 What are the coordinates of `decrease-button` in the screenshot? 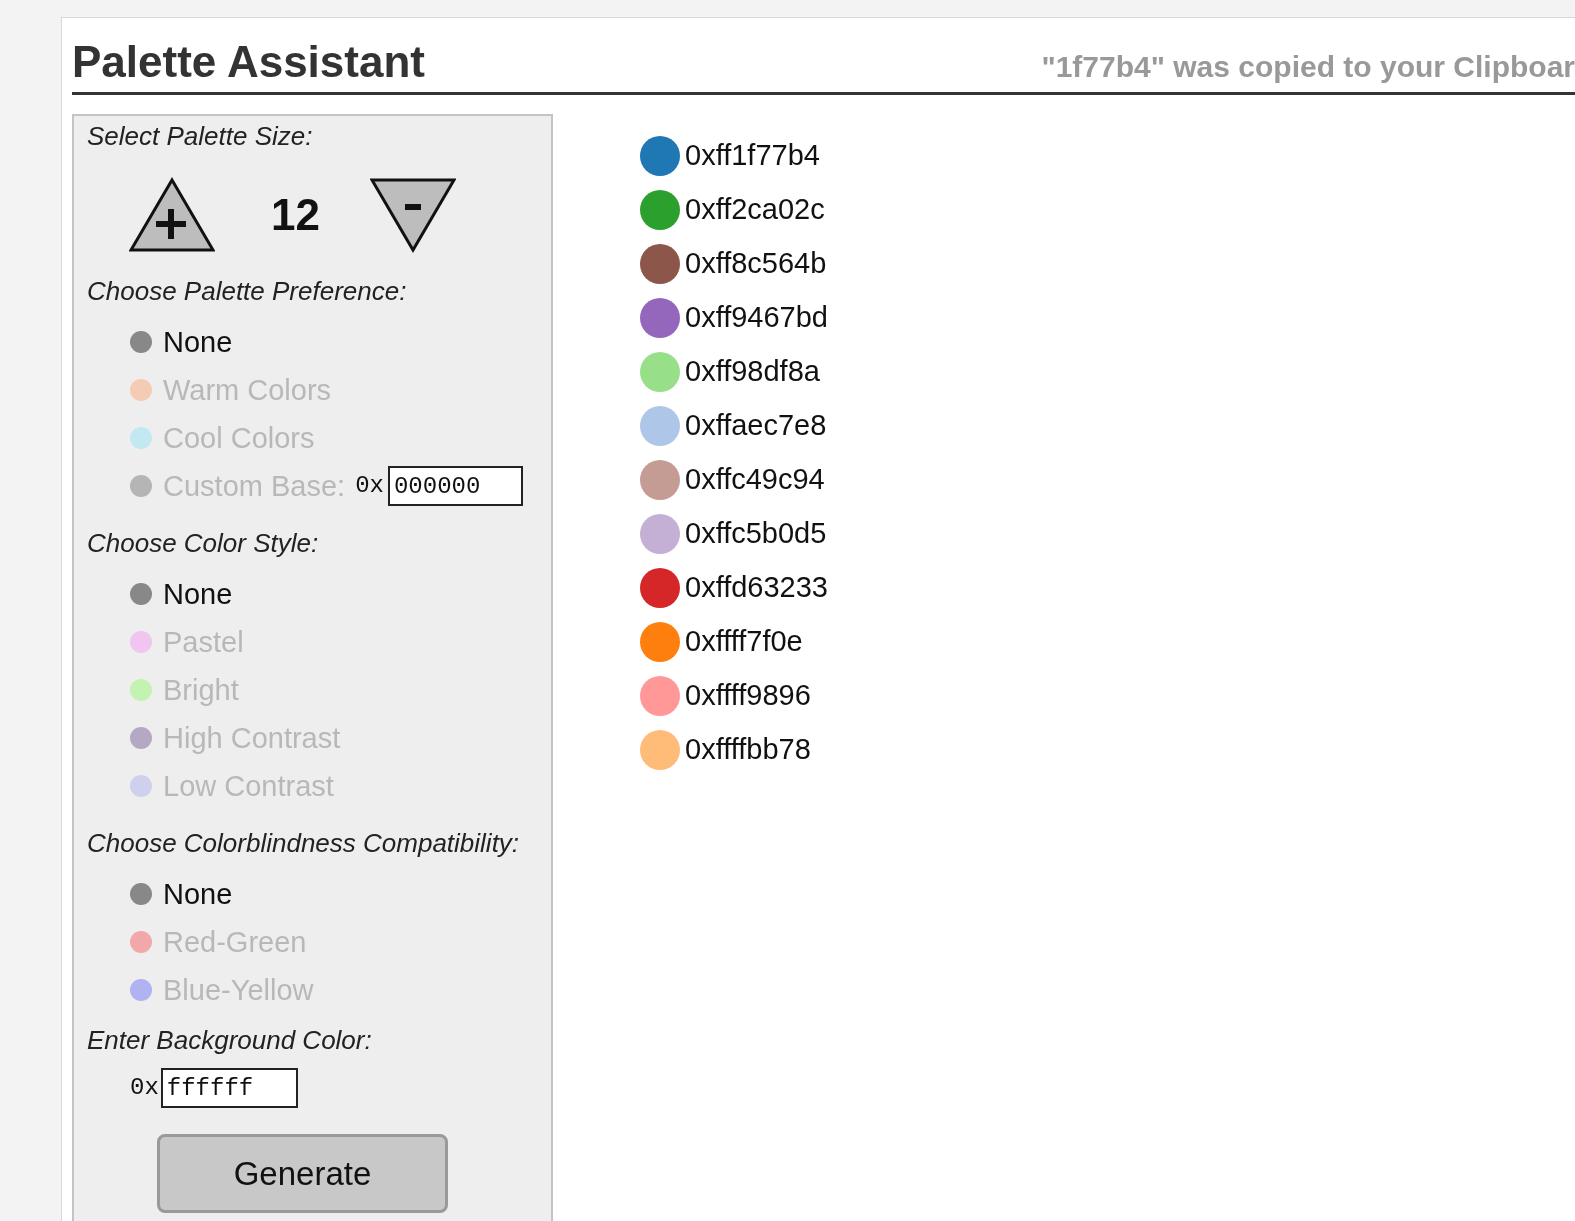 It's located at (412, 215).